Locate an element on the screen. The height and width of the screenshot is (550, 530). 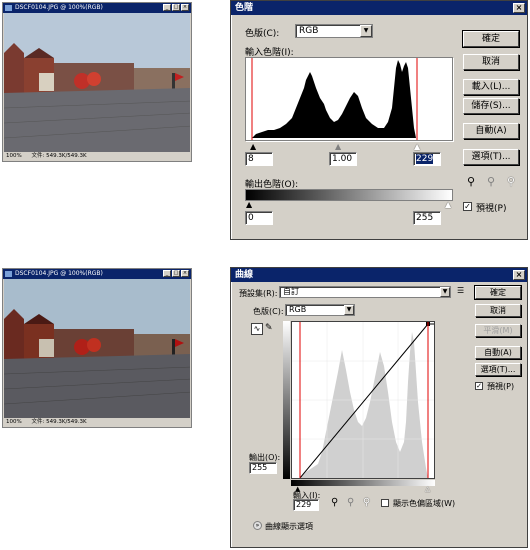
curves-auto-button: 自動(A) is located at coordinates (498, 352).